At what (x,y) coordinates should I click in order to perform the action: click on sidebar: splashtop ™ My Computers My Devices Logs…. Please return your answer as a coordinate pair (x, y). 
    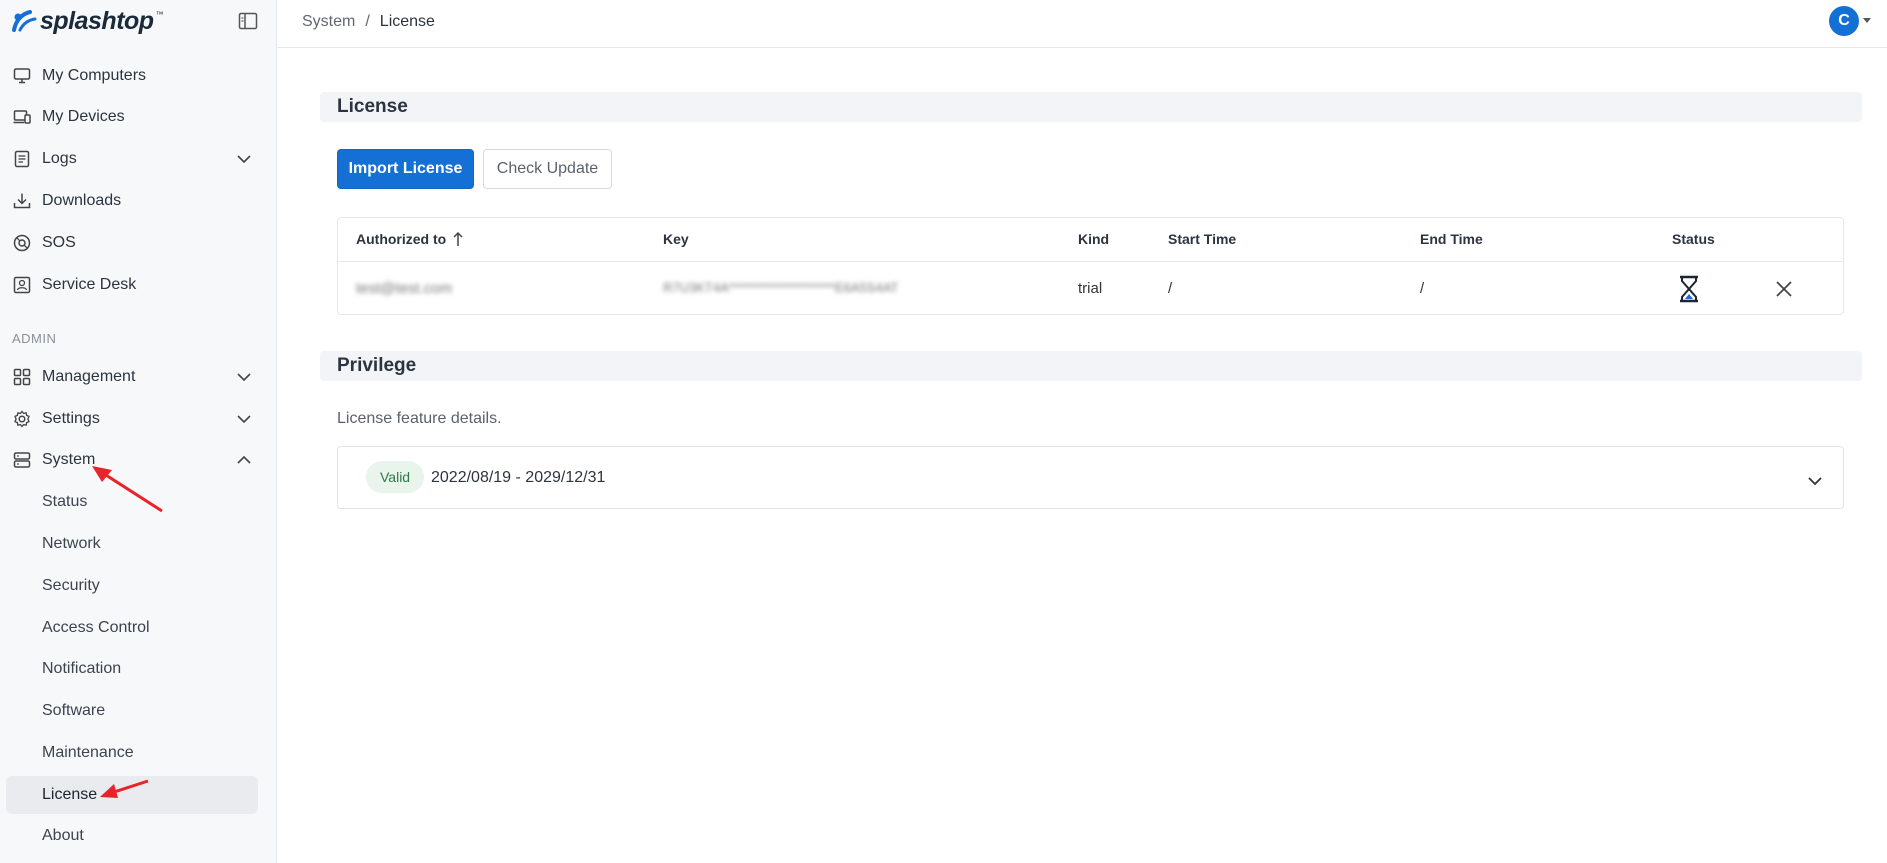
    Looking at the image, I should click on (138, 431).